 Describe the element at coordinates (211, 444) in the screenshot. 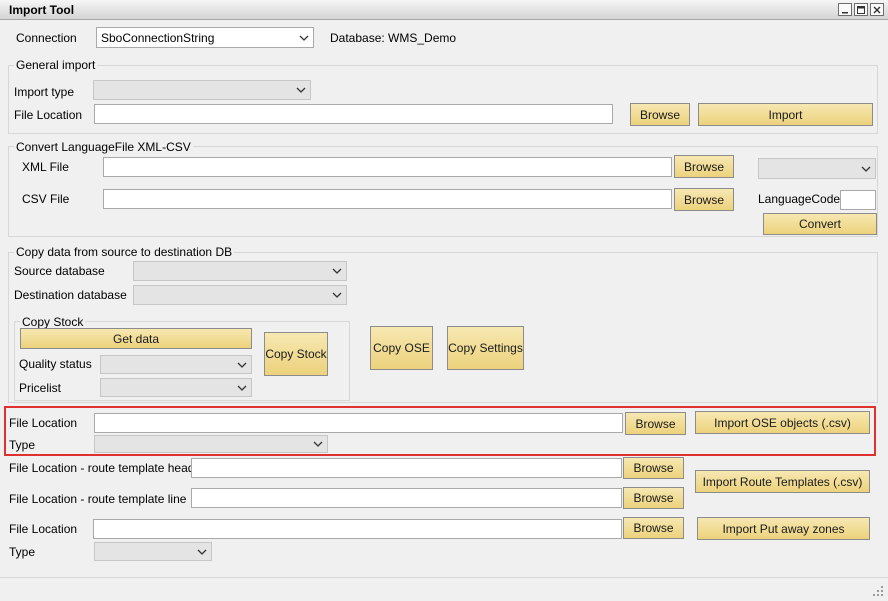

I see `ose-type-select` at that location.